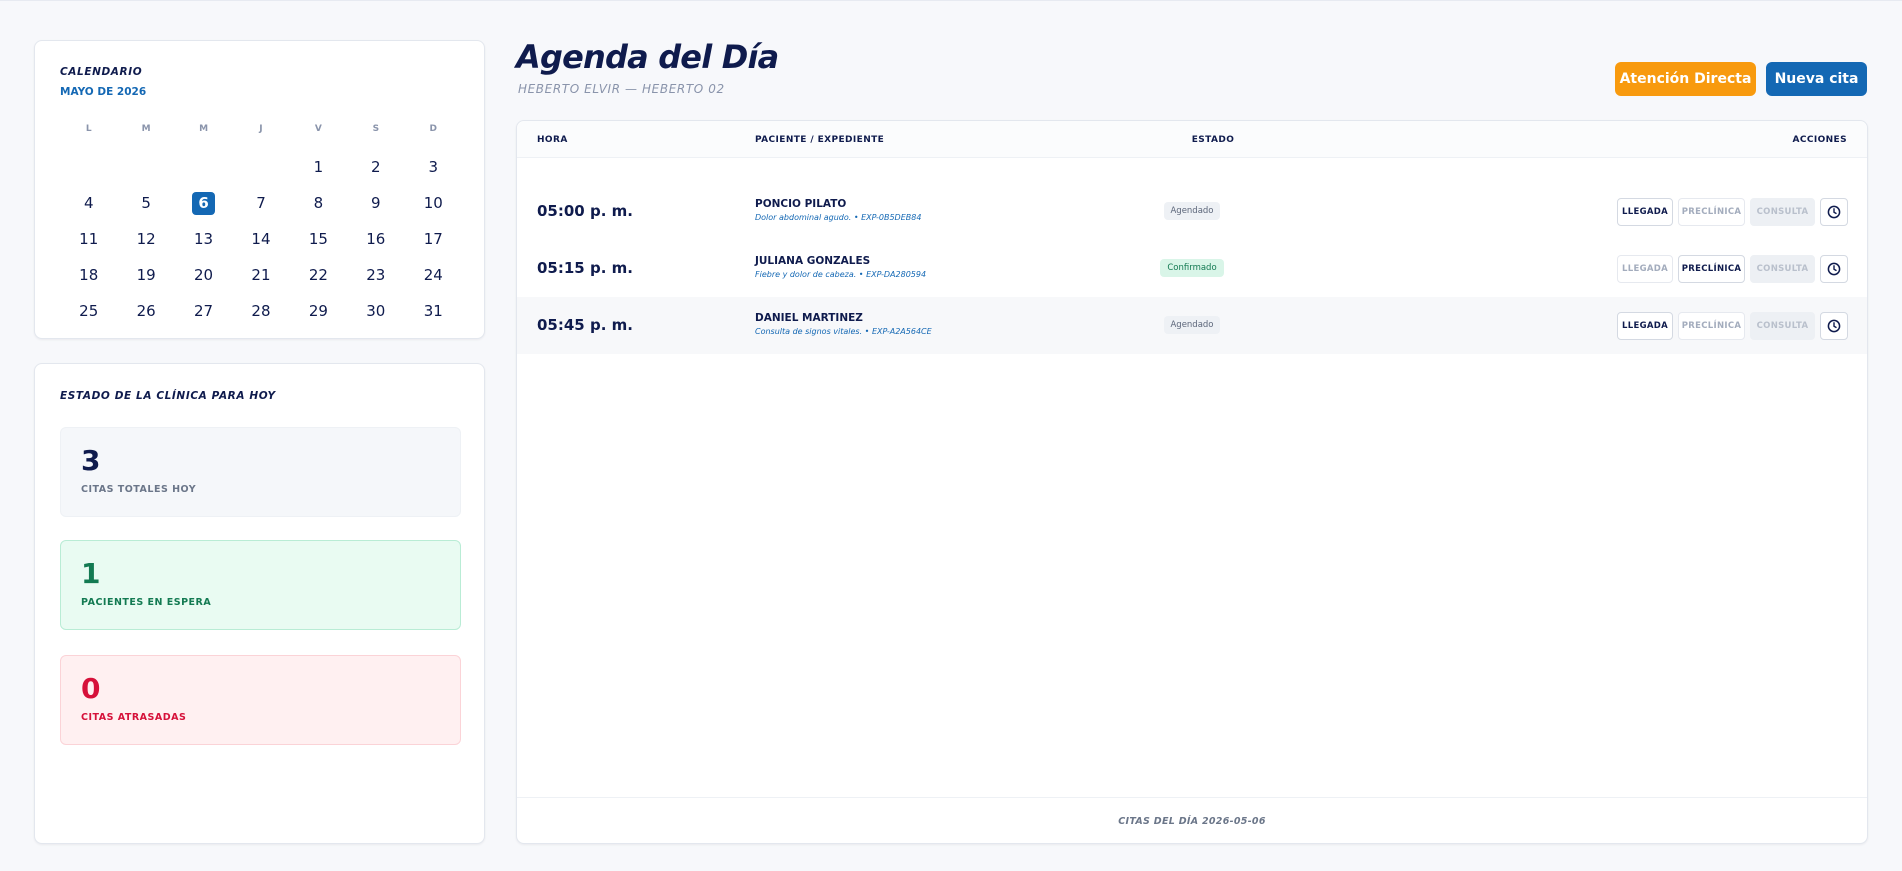 This screenshot has height=871, width=1902. What do you see at coordinates (585, 268) in the screenshot?
I see `appointment-time: 05:15 p. m.` at bounding box center [585, 268].